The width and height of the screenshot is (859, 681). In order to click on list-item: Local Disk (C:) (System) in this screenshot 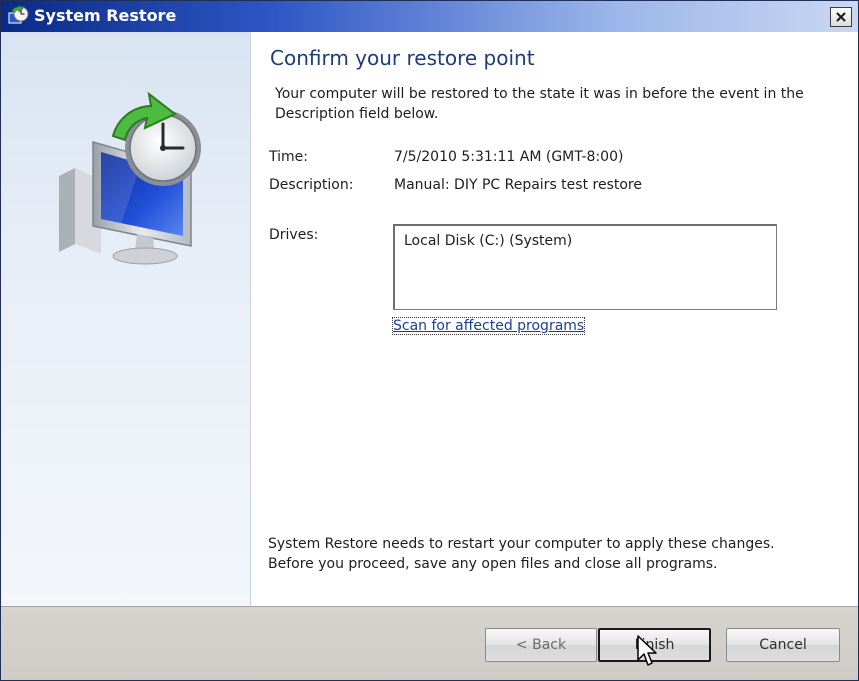, I will do `click(488, 241)`.